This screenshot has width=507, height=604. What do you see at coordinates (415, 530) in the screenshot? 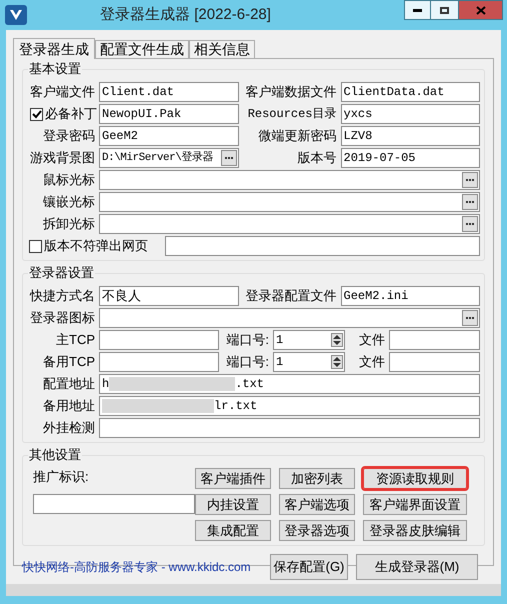
I see `button: 登录器皮肤编辑` at bounding box center [415, 530].